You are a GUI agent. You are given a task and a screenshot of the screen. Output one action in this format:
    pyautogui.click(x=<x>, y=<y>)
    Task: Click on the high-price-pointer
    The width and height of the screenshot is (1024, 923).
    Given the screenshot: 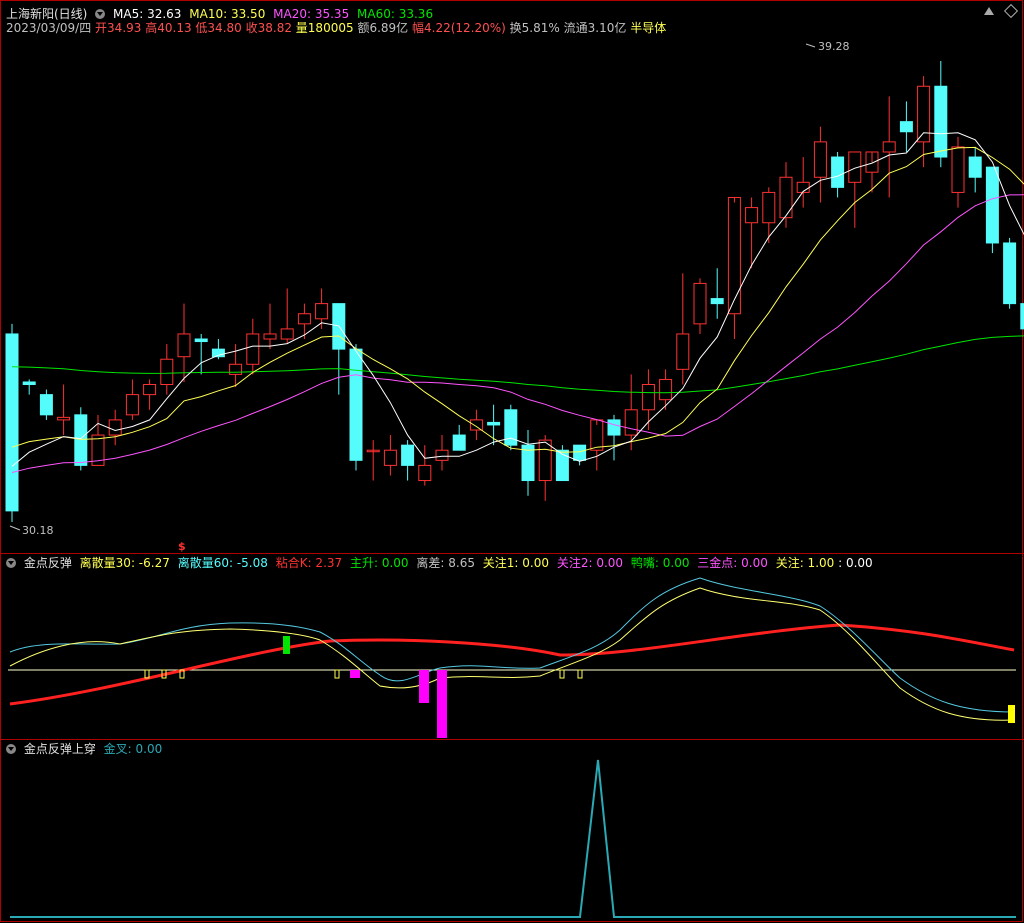 What is the action you would take?
    pyautogui.click(x=810, y=45)
    